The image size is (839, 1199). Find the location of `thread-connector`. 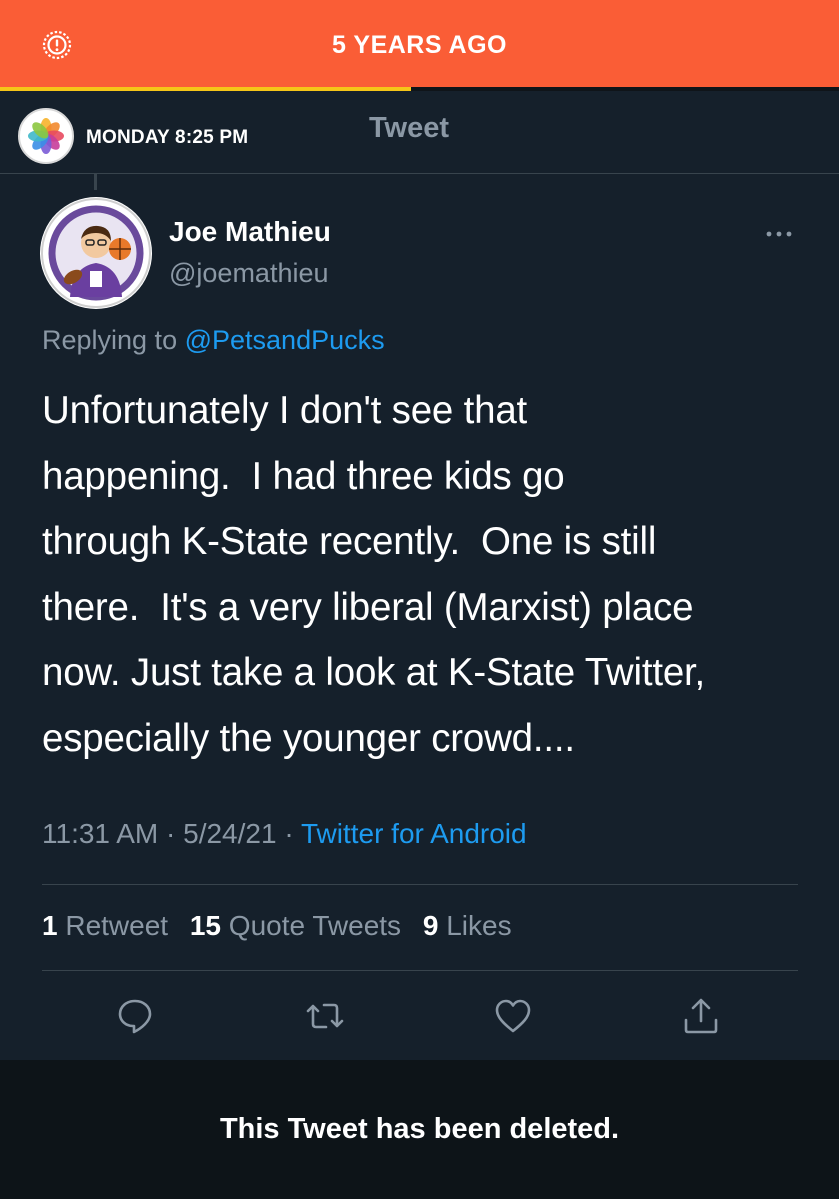

thread-connector is located at coordinates (95, 182).